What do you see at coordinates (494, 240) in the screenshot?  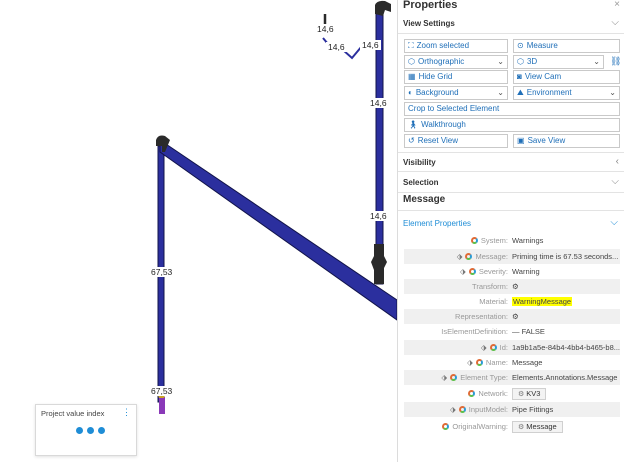 I see `property-key: System:` at bounding box center [494, 240].